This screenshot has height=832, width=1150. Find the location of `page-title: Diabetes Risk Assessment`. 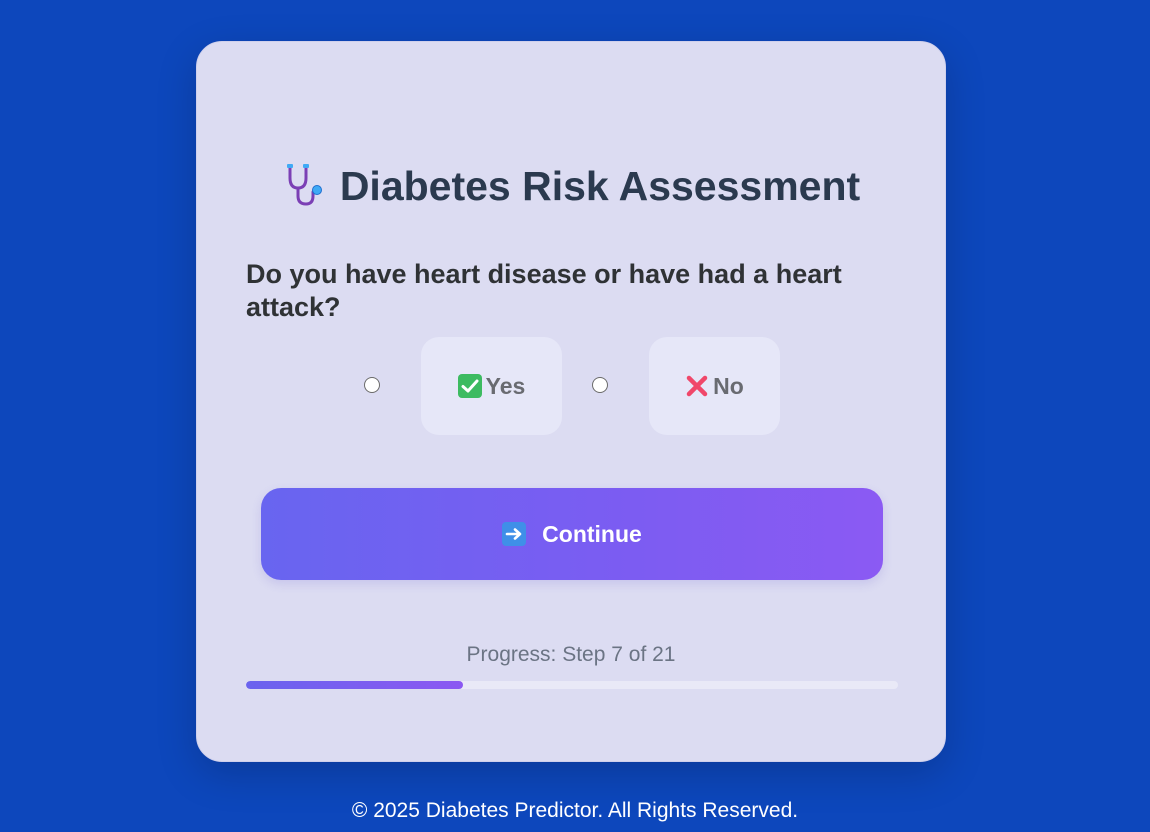

page-title: Diabetes Risk Assessment is located at coordinates (571, 186).